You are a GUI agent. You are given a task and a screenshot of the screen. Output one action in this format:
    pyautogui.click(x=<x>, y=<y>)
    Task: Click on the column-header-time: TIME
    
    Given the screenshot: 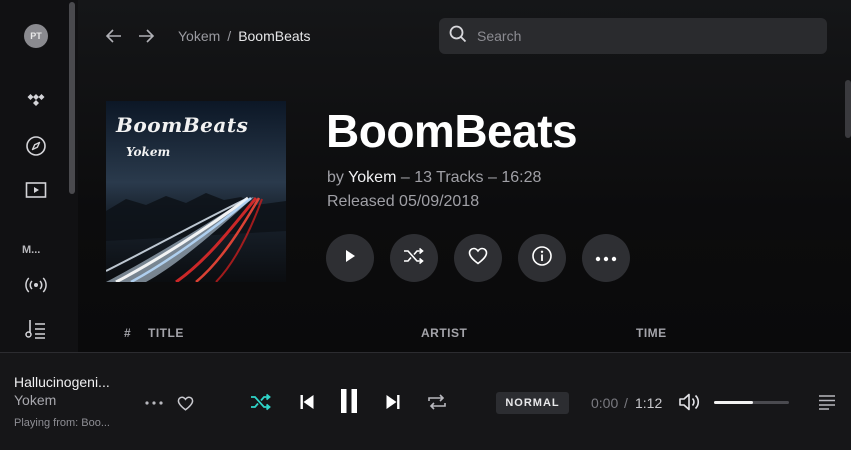 What is the action you would take?
    pyautogui.click(x=651, y=333)
    